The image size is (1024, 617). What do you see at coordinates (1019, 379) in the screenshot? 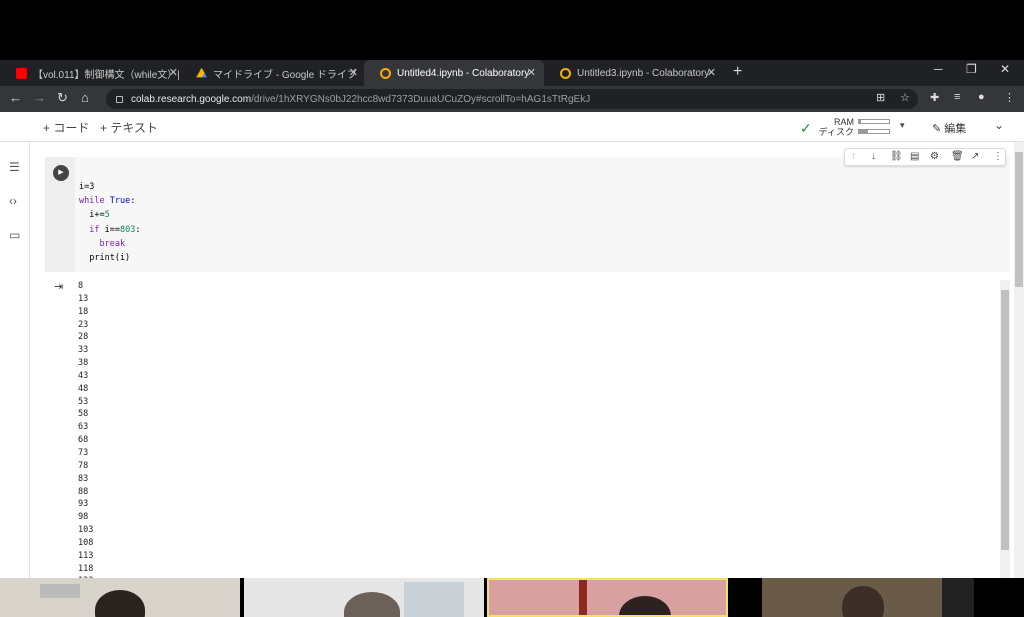
I see `page-scrollbar` at bounding box center [1019, 379].